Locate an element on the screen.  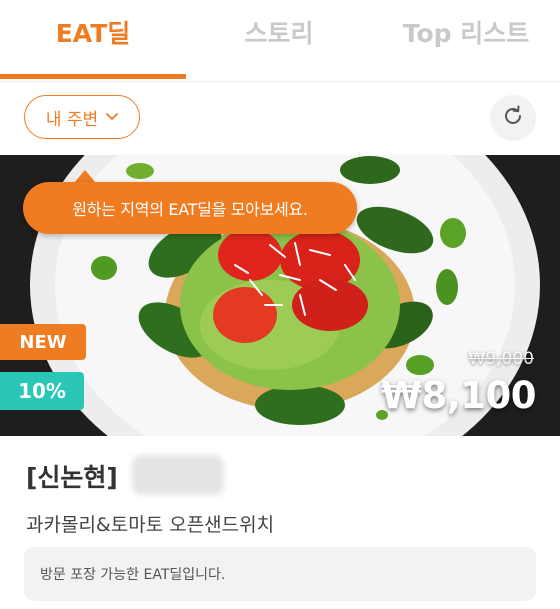
nearby-filter-button: 내 주변 is located at coordinates (82, 117).